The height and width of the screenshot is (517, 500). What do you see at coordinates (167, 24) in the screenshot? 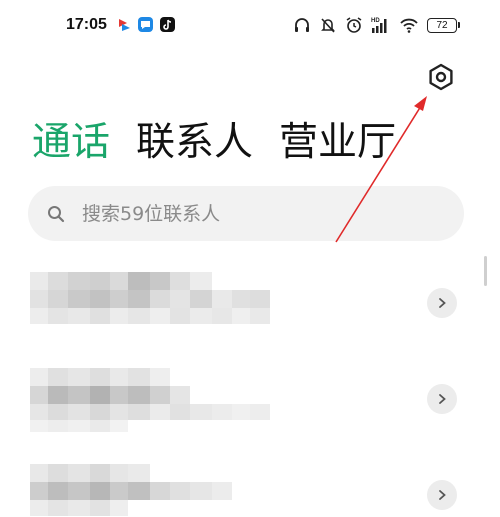
I see `tiktok-icon` at bounding box center [167, 24].